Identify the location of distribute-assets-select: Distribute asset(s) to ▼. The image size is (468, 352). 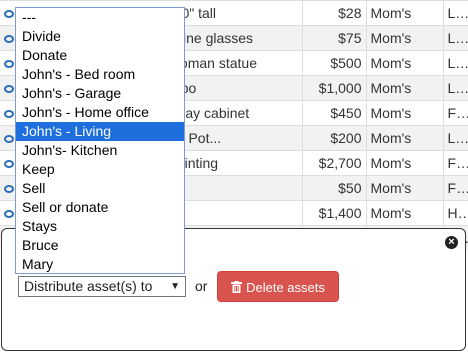
(102, 286).